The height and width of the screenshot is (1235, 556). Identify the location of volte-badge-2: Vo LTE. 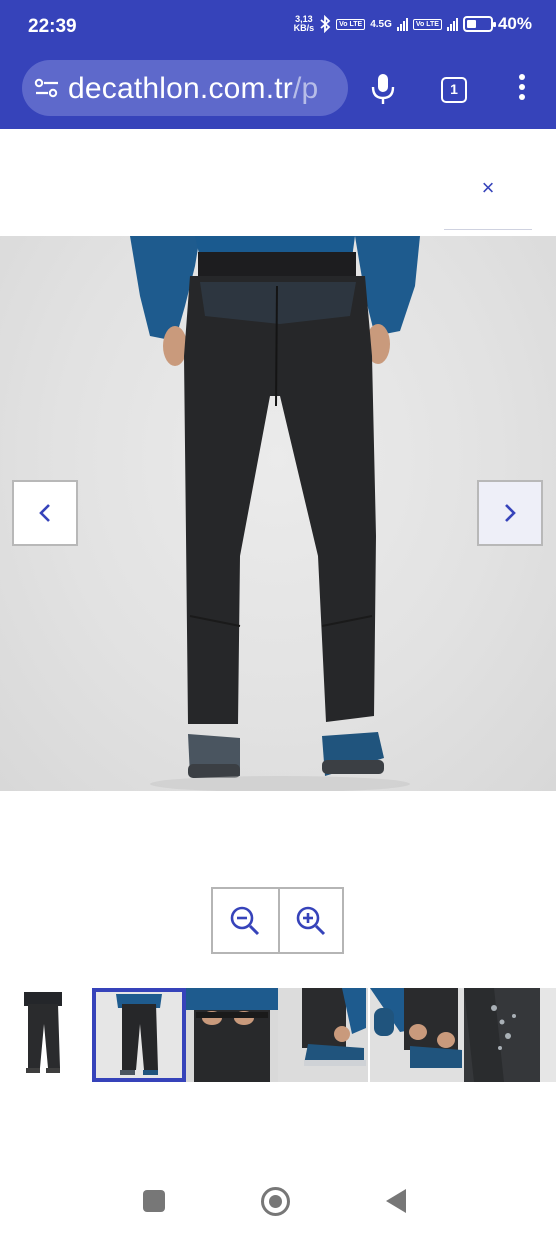
(427, 24).